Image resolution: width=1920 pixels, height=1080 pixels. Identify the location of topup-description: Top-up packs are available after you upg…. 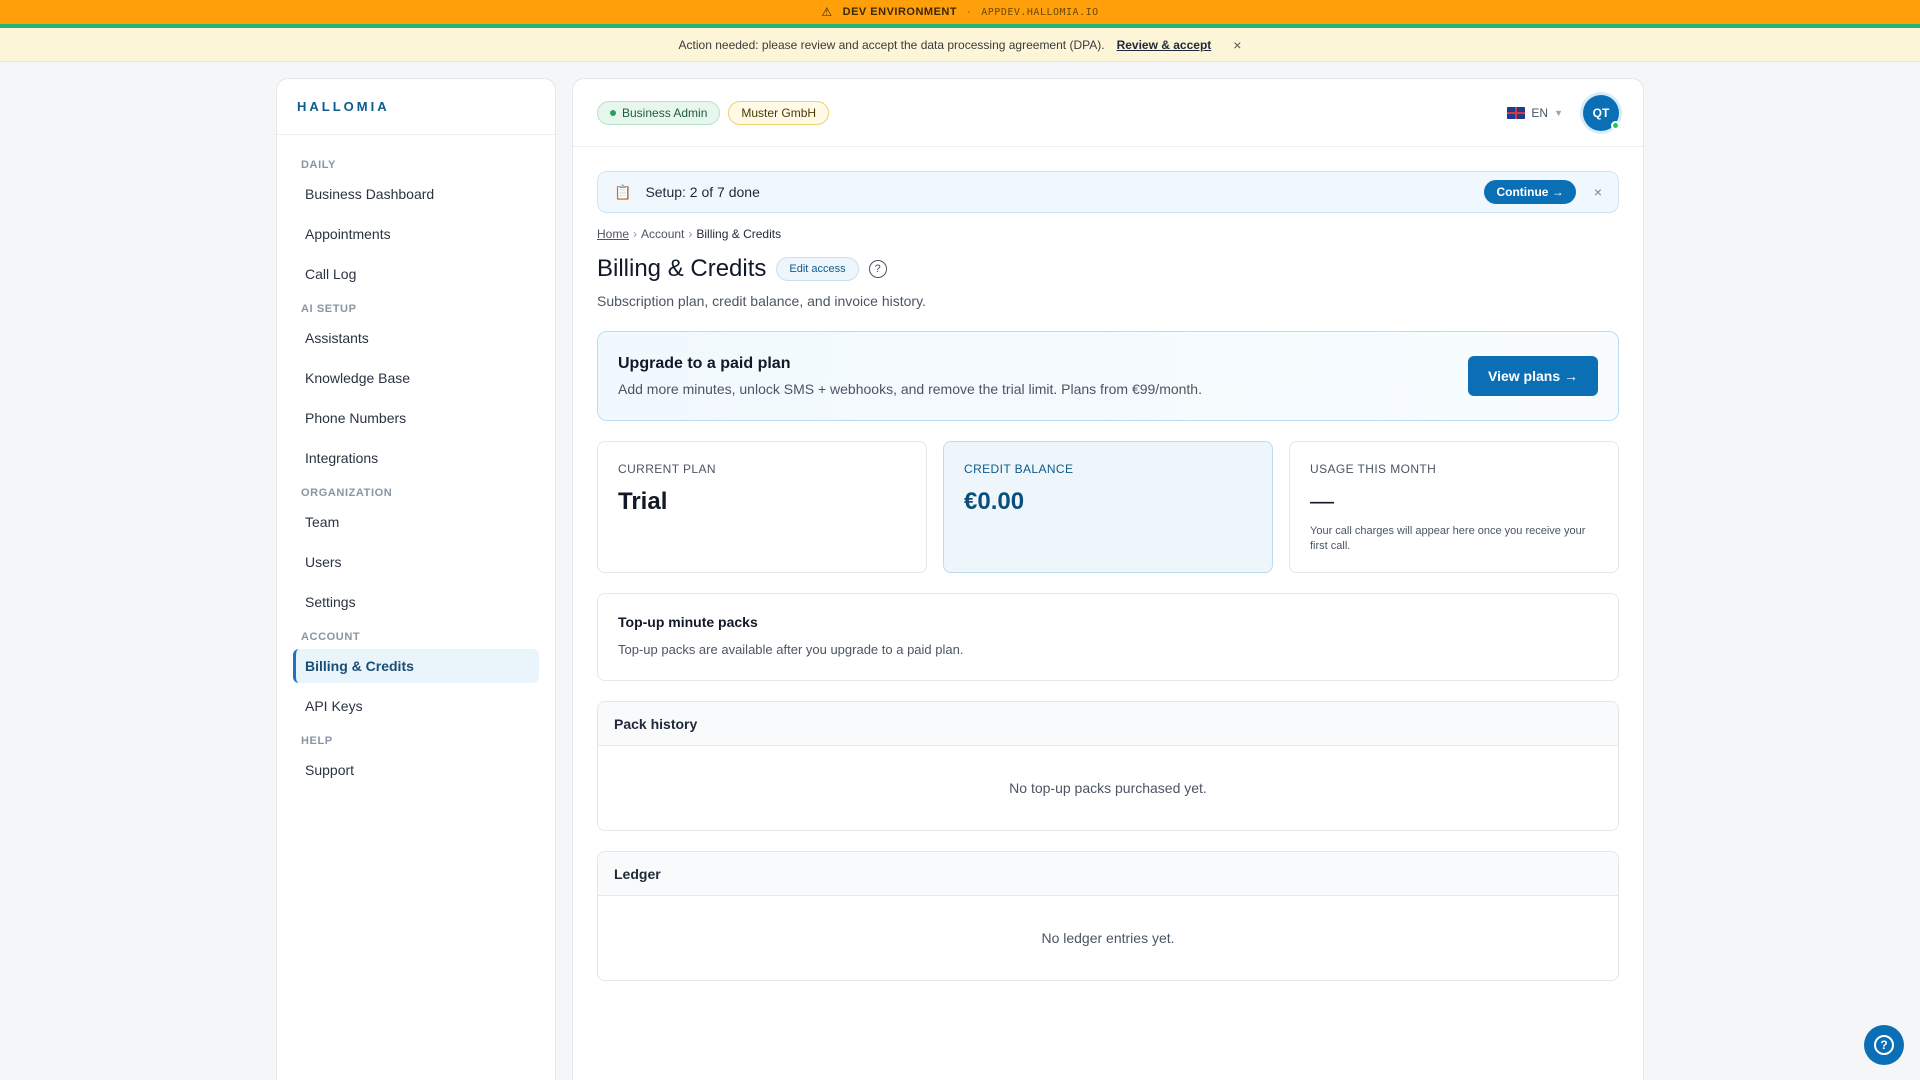
(791, 649).